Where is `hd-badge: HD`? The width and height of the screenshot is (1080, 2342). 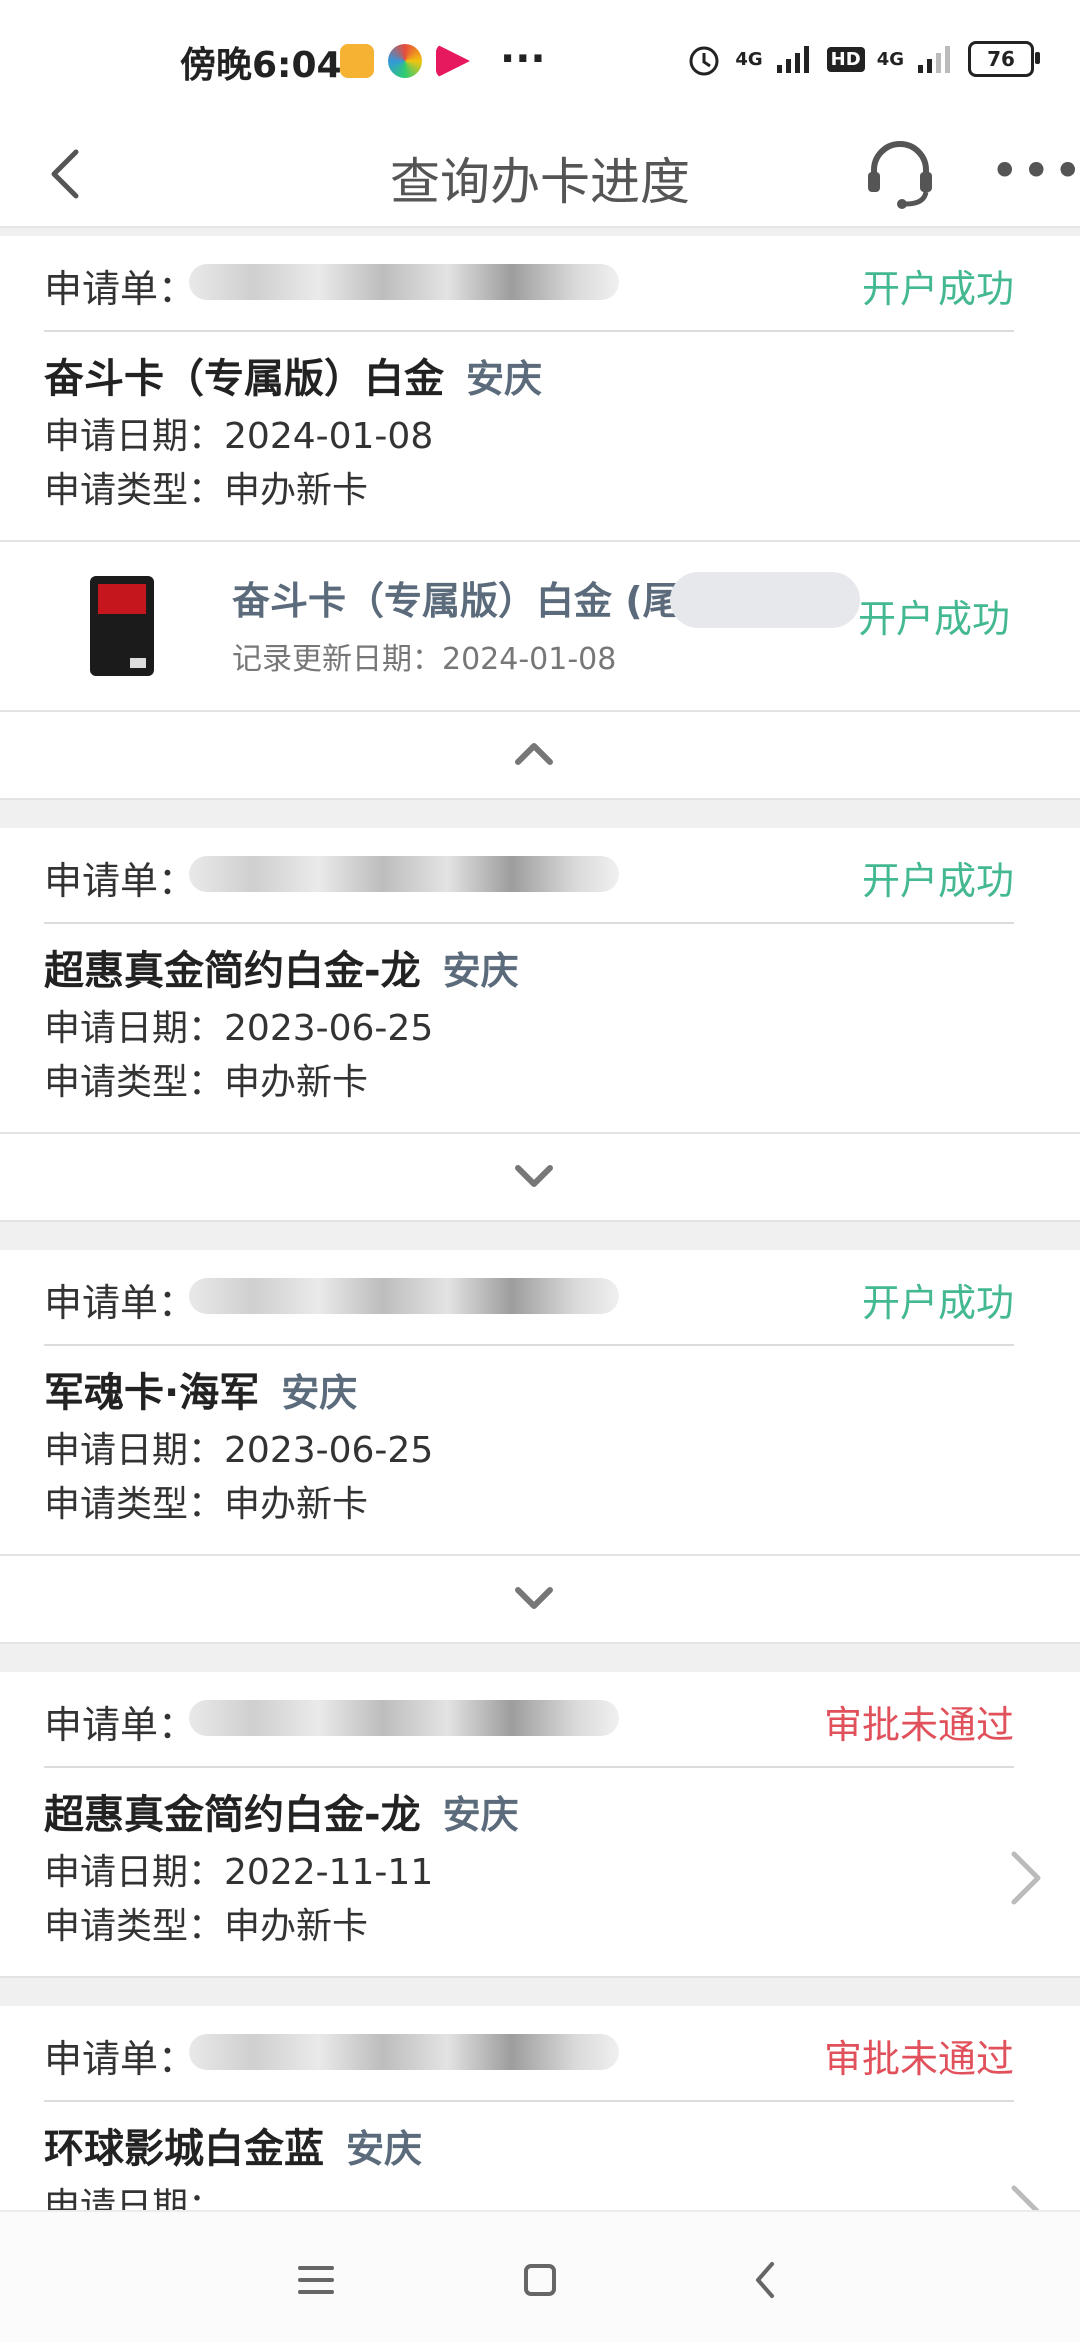 hd-badge: HD is located at coordinates (845, 59).